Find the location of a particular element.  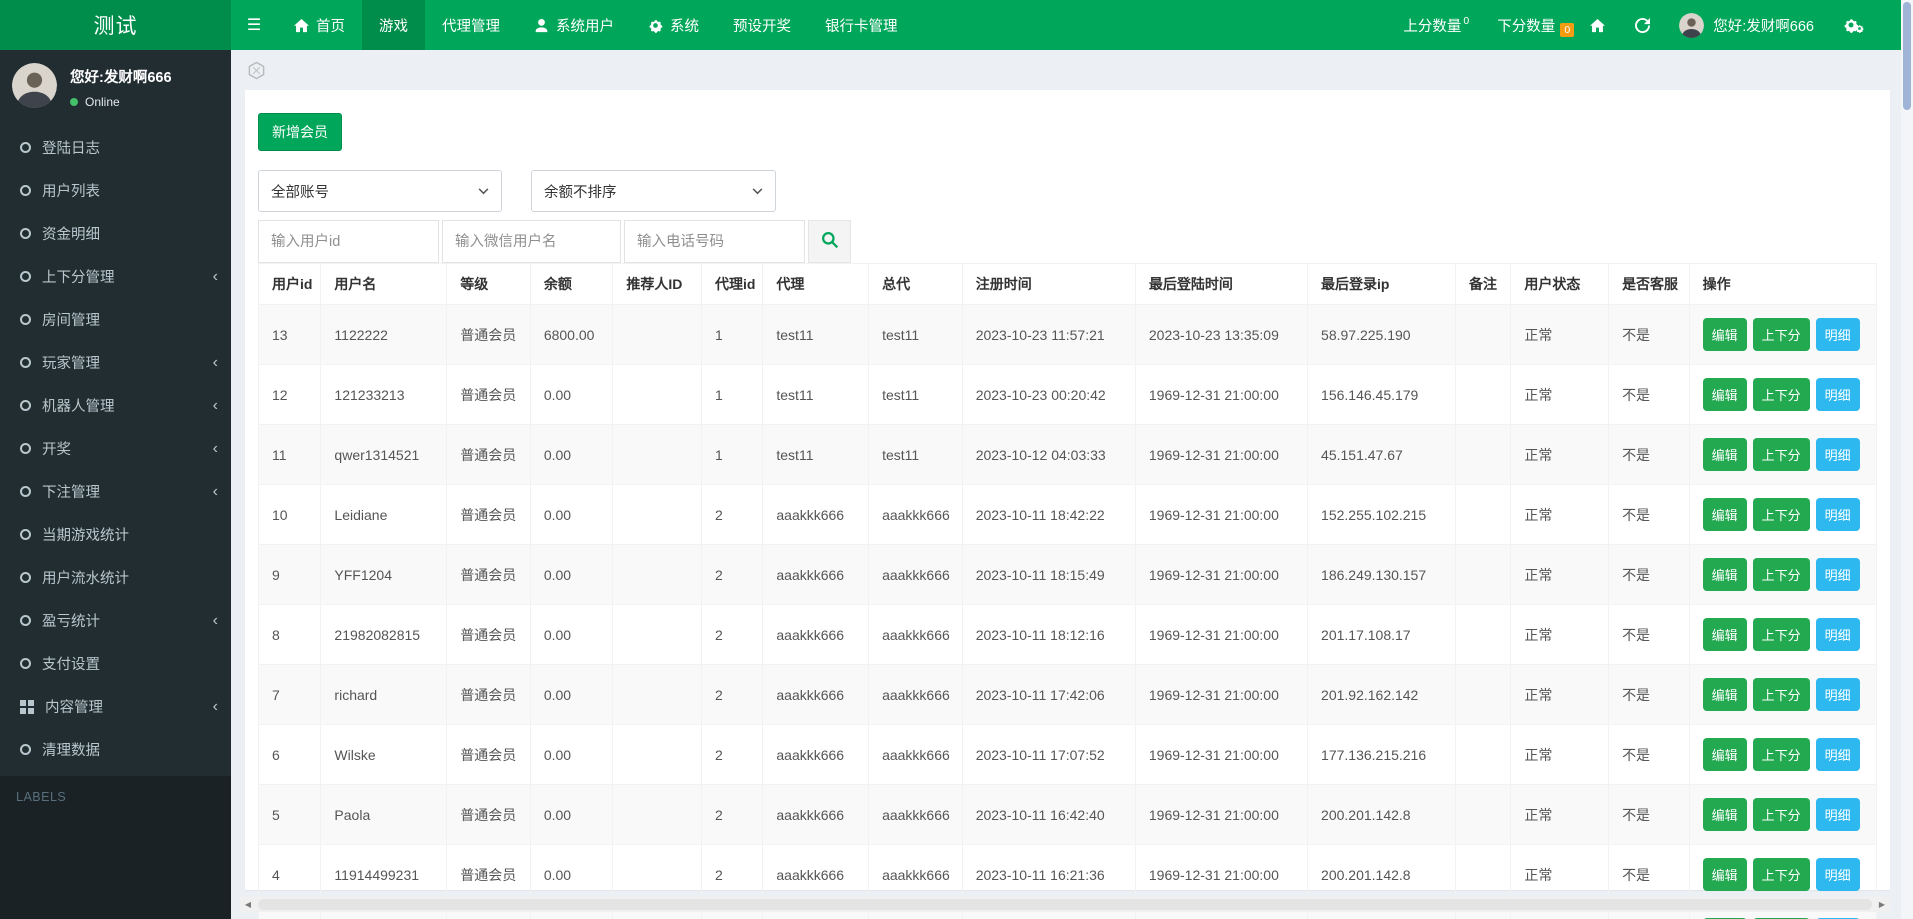

table-cell: aaakkk666 is located at coordinates (816, 634).